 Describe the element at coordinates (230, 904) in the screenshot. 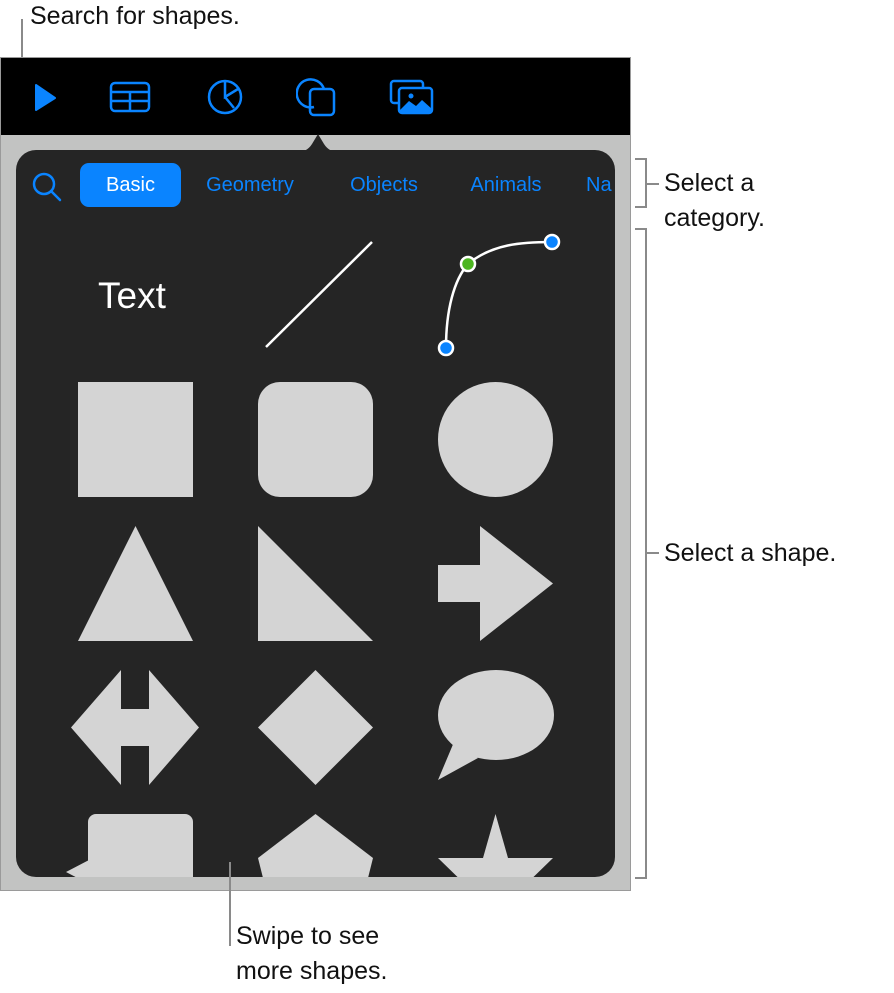

I see `swipe-callout-line` at that location.